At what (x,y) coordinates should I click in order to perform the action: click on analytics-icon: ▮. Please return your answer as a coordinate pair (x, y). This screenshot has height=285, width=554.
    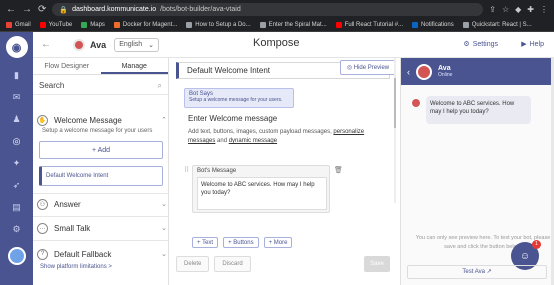
    Looking at the image, I should click on (17, 75).